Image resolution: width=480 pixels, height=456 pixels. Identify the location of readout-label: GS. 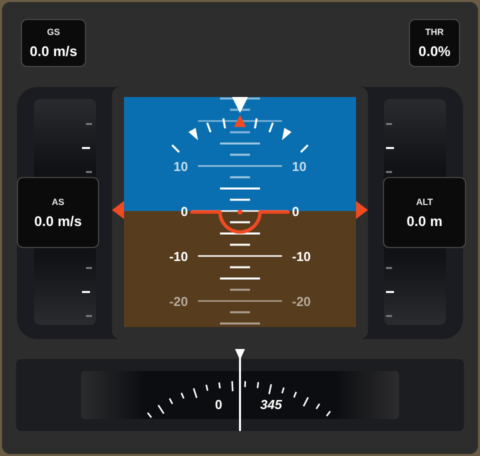
(53, 32).